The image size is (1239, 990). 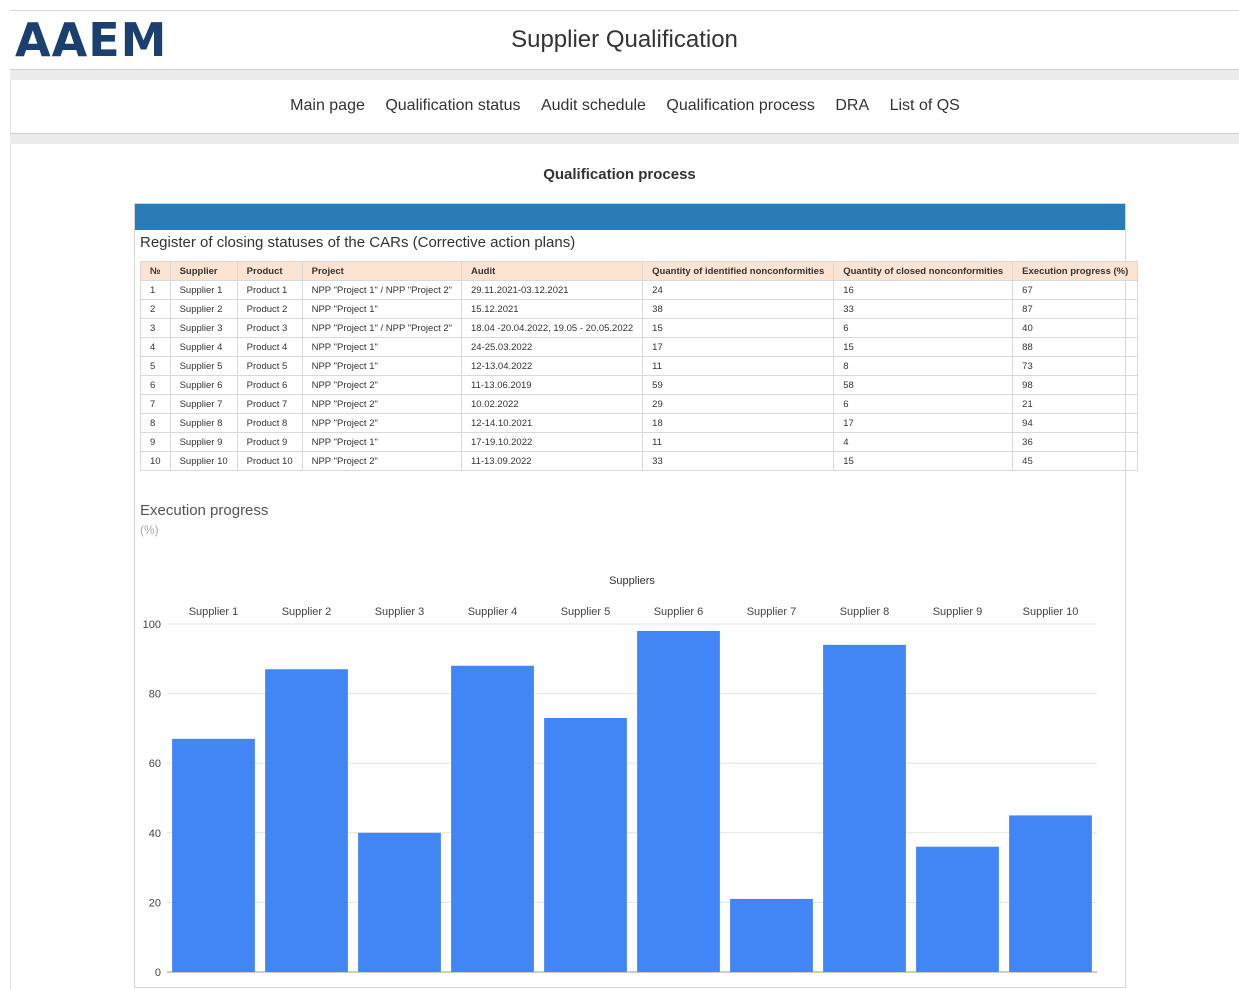 What do you see at coordinates (552, 366) in the screenshot?
I see `table-cell: 12-13.04.2022` at bounding box center [552, 366].